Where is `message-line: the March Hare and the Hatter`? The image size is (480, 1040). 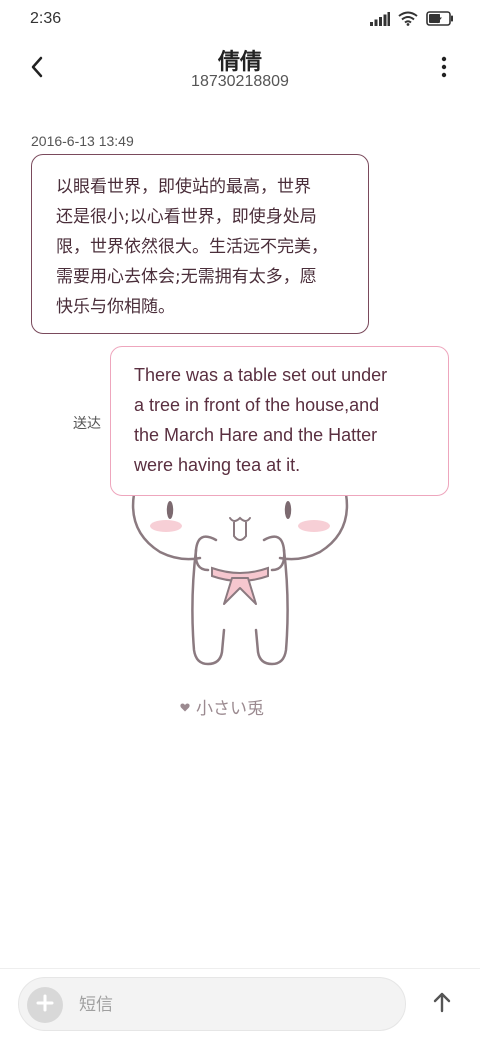
message-line: the March Hare and the Hatter is located at coordinates (256, 435).